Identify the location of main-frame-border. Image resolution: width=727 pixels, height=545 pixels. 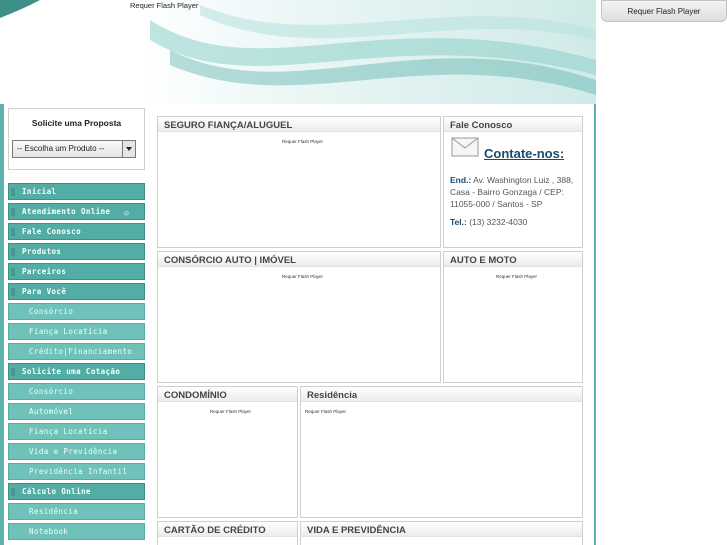
(595, 324).